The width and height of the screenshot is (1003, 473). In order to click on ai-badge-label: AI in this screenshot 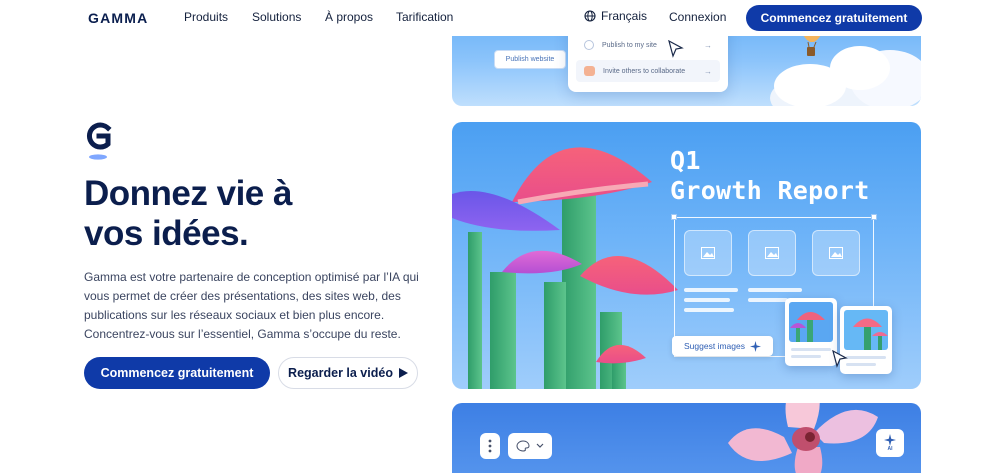, I will do `click(890, 449)`.